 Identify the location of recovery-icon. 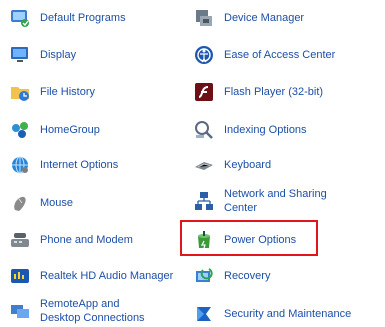
(204, 276).